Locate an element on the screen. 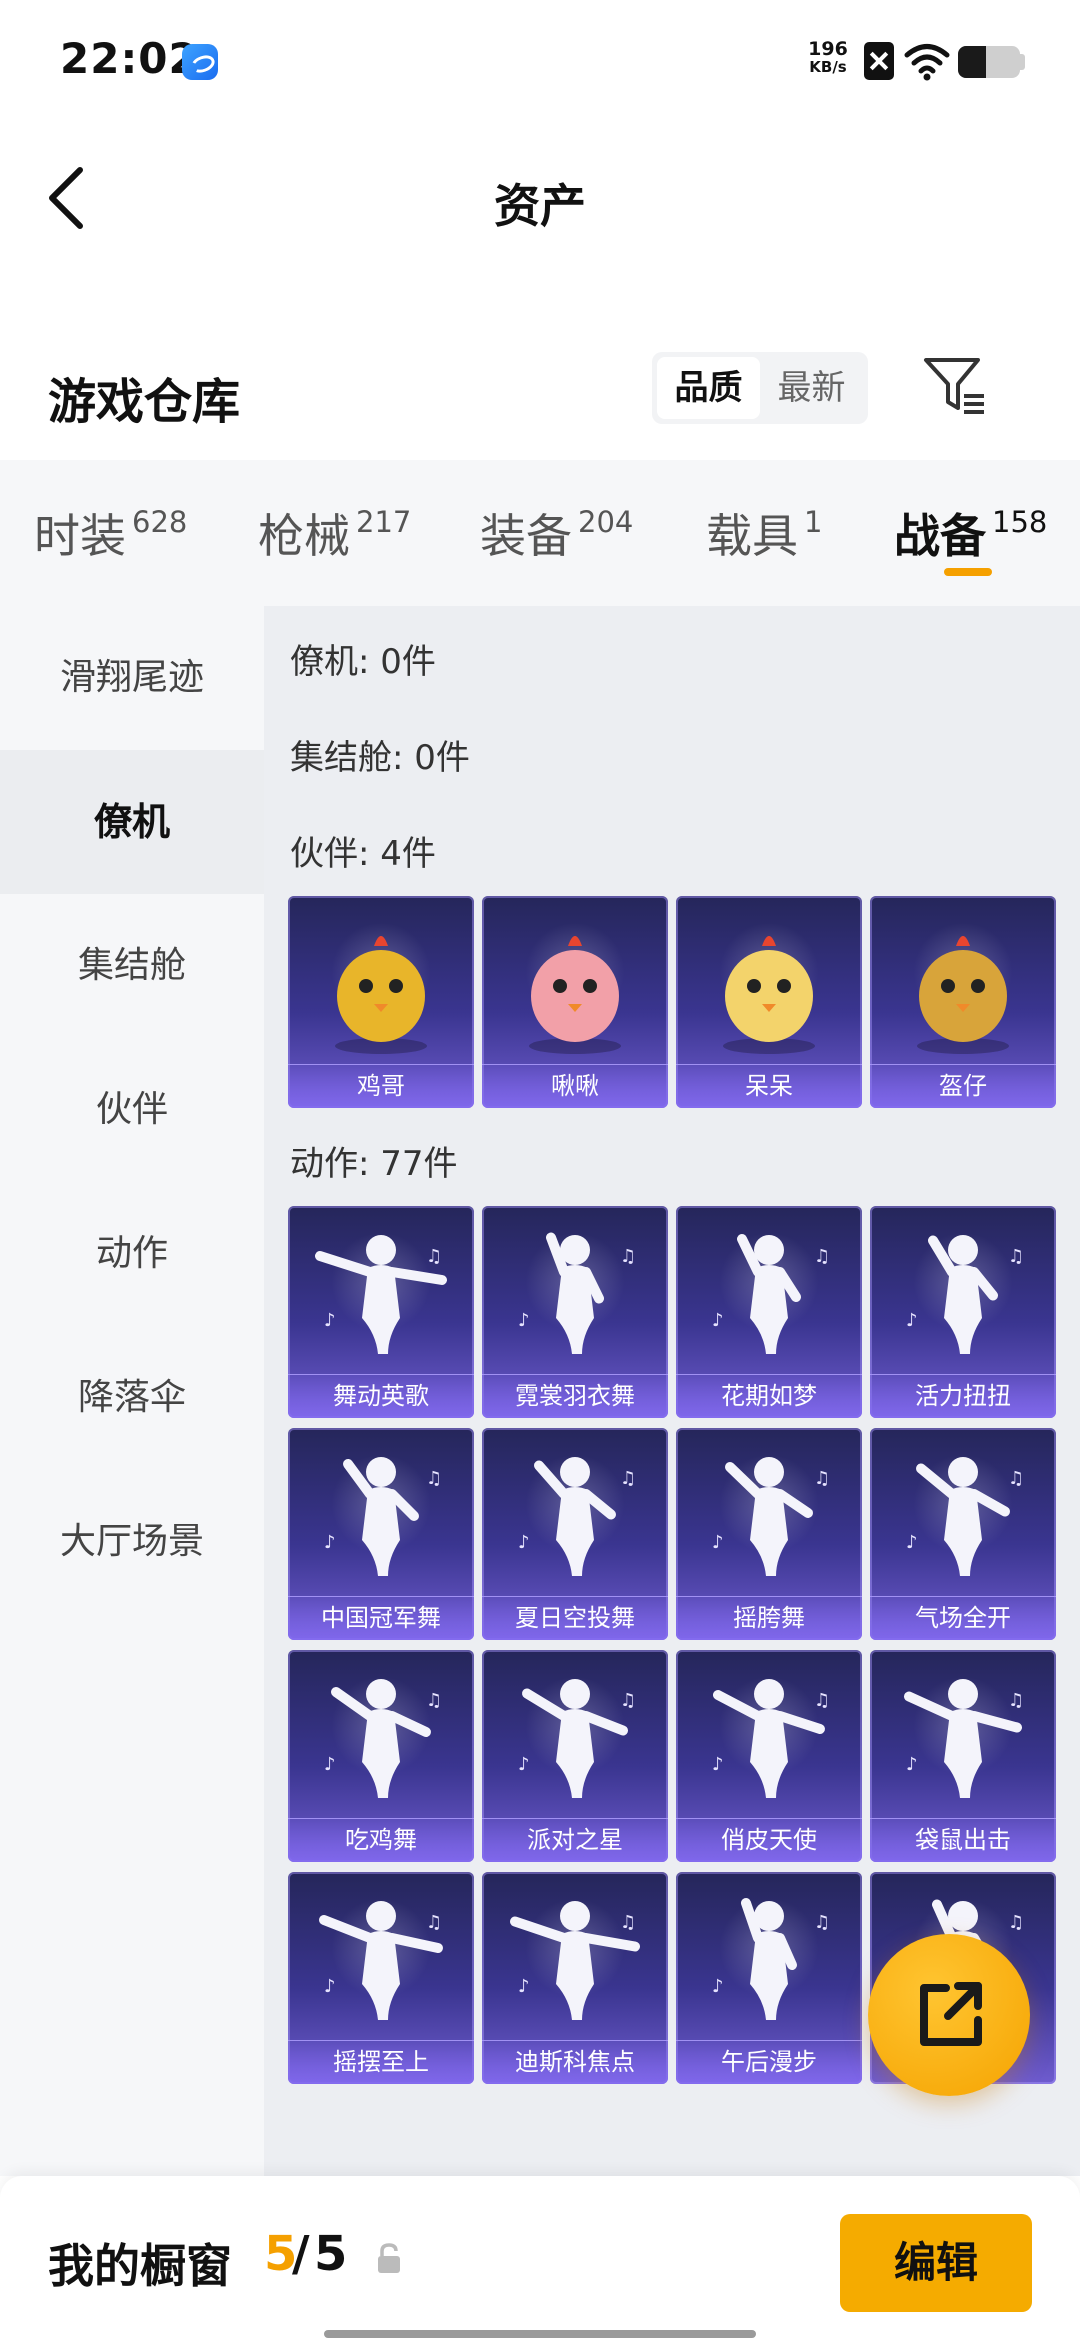  battery-cap is located at coordinates (1022, 62).